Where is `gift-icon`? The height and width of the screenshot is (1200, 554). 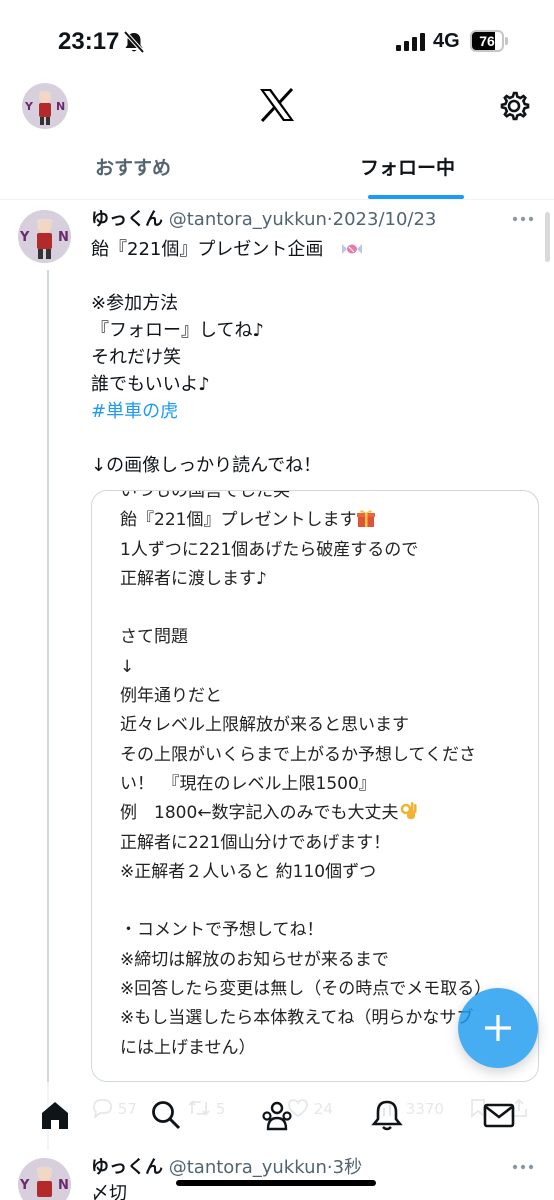
gift-icon is located at coordinates (366, 519).